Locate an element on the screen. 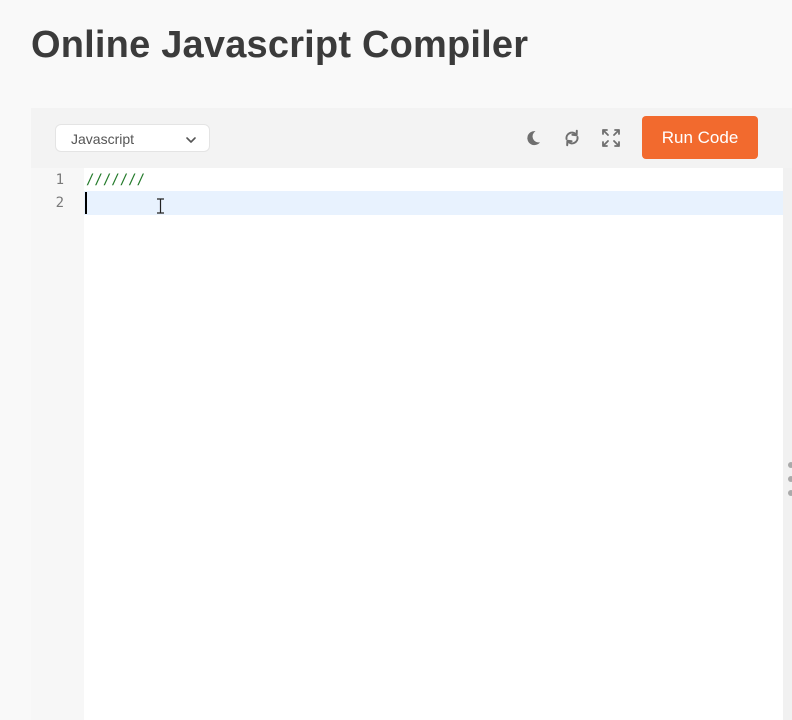 Image resolution: width=792 pixels, height=720 pixels. text-cursor is located at coordinates (86, 203).